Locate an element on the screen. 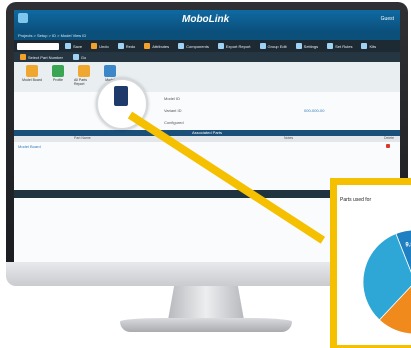 The width and height of the screenshot is (411, 348). toolbar2-label: Go is located at coordinates (83, 57).